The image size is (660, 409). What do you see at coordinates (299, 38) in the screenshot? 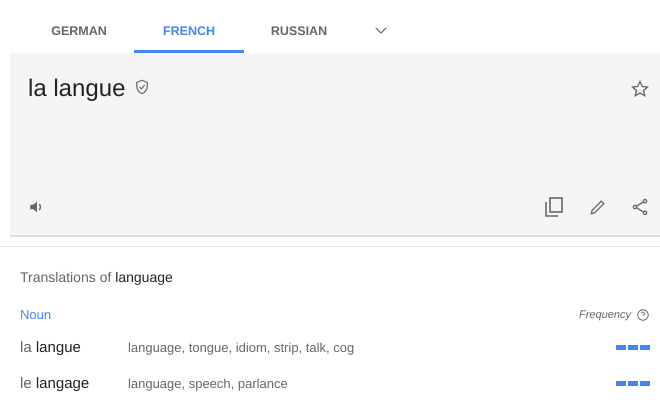
I see `language-tab: RUSSIAN` at bounding box center [299, 38].